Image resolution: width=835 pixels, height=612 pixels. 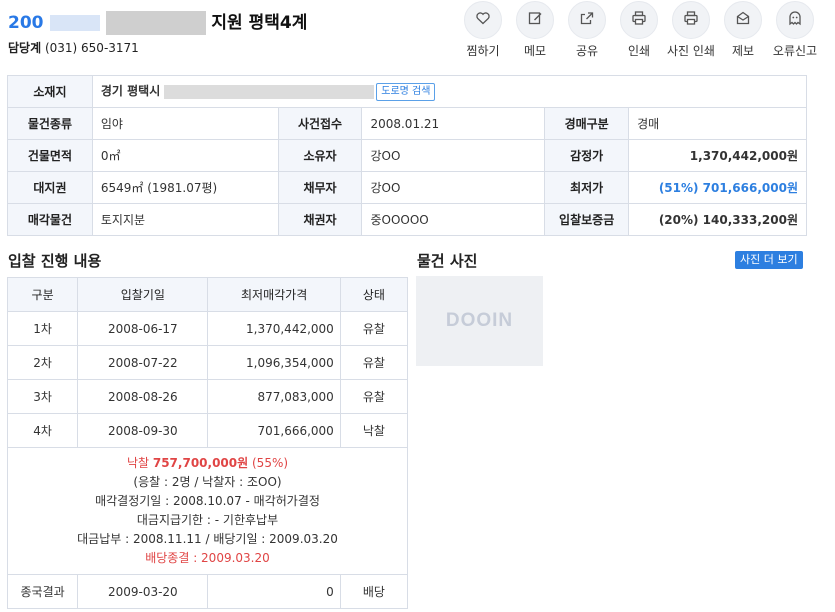 I want to click on info-label: 최저가, so click(x=587, y=187).